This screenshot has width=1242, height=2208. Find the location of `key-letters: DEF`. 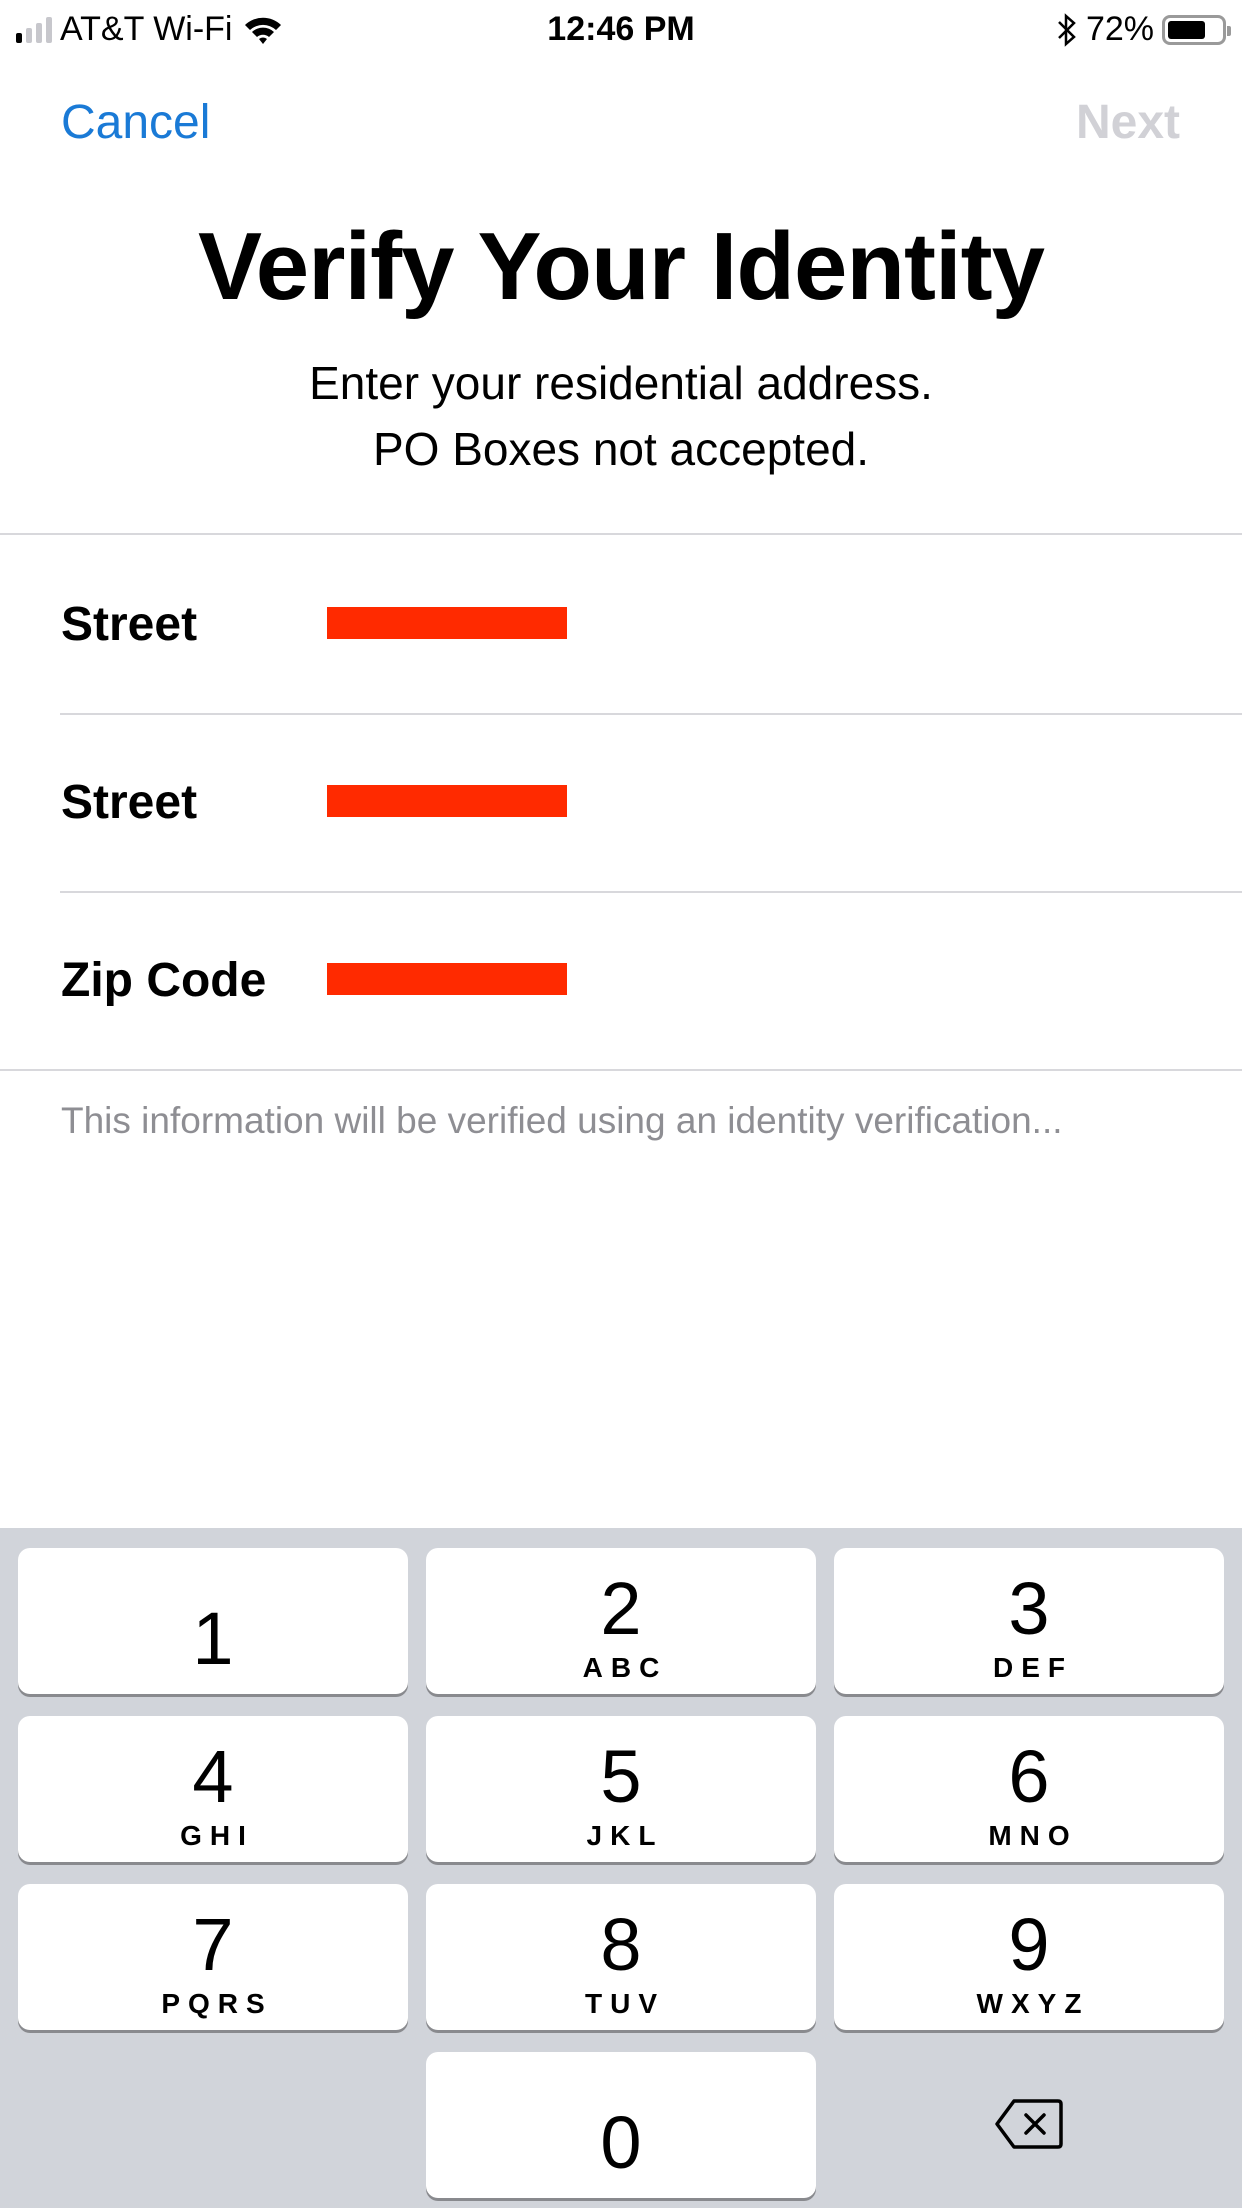

key-letters: DEF is located at coordinates (1033, 1667).